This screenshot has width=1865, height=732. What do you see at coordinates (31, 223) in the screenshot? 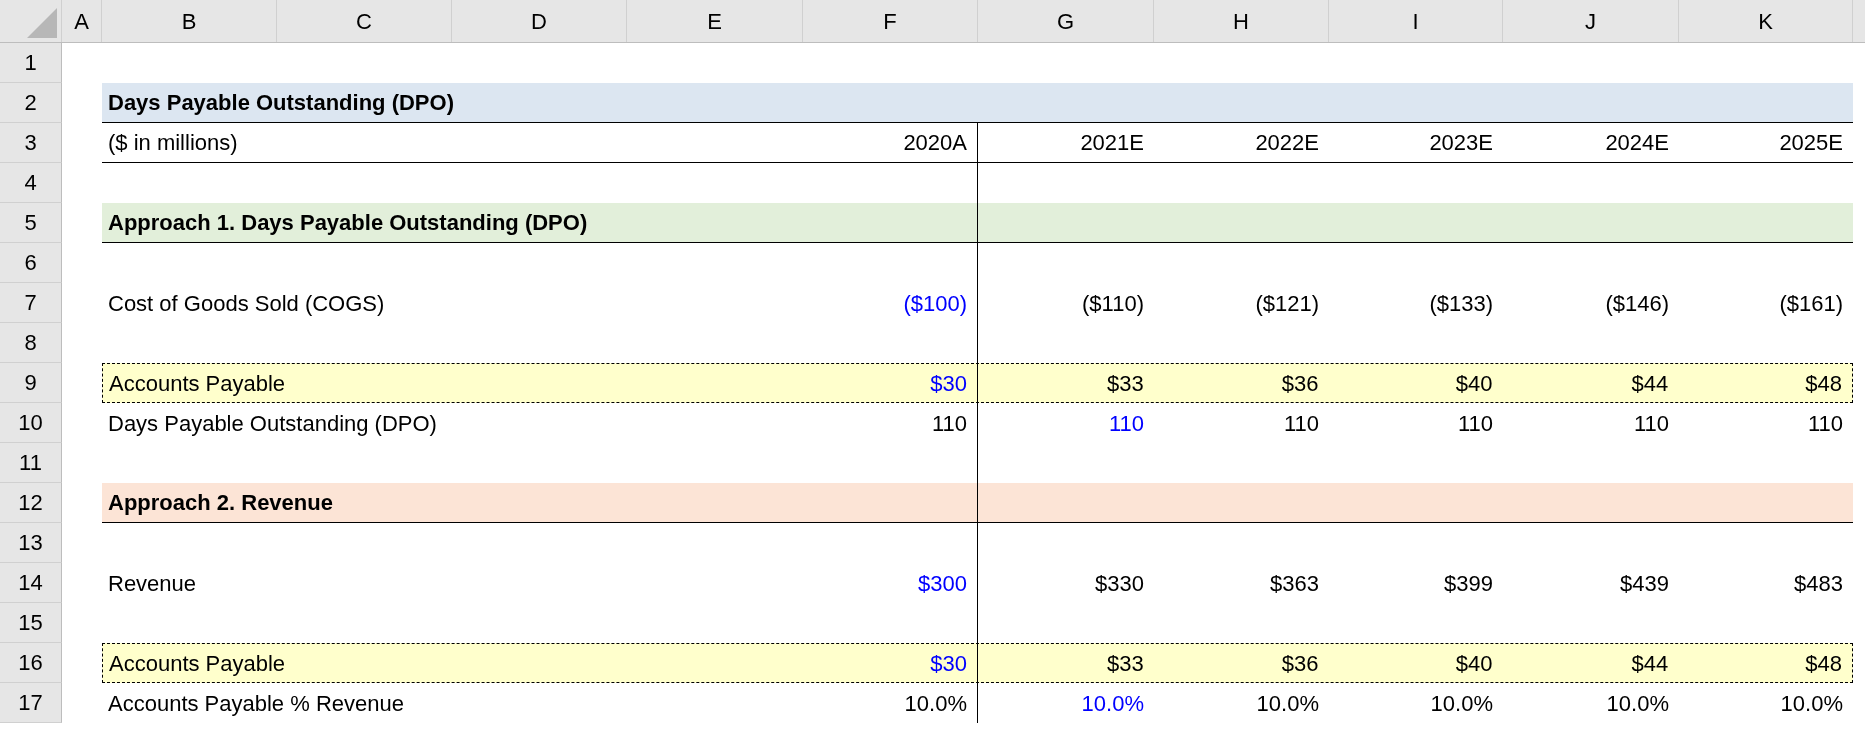
I see `row-header: 5` at bounding box center [31, 223].